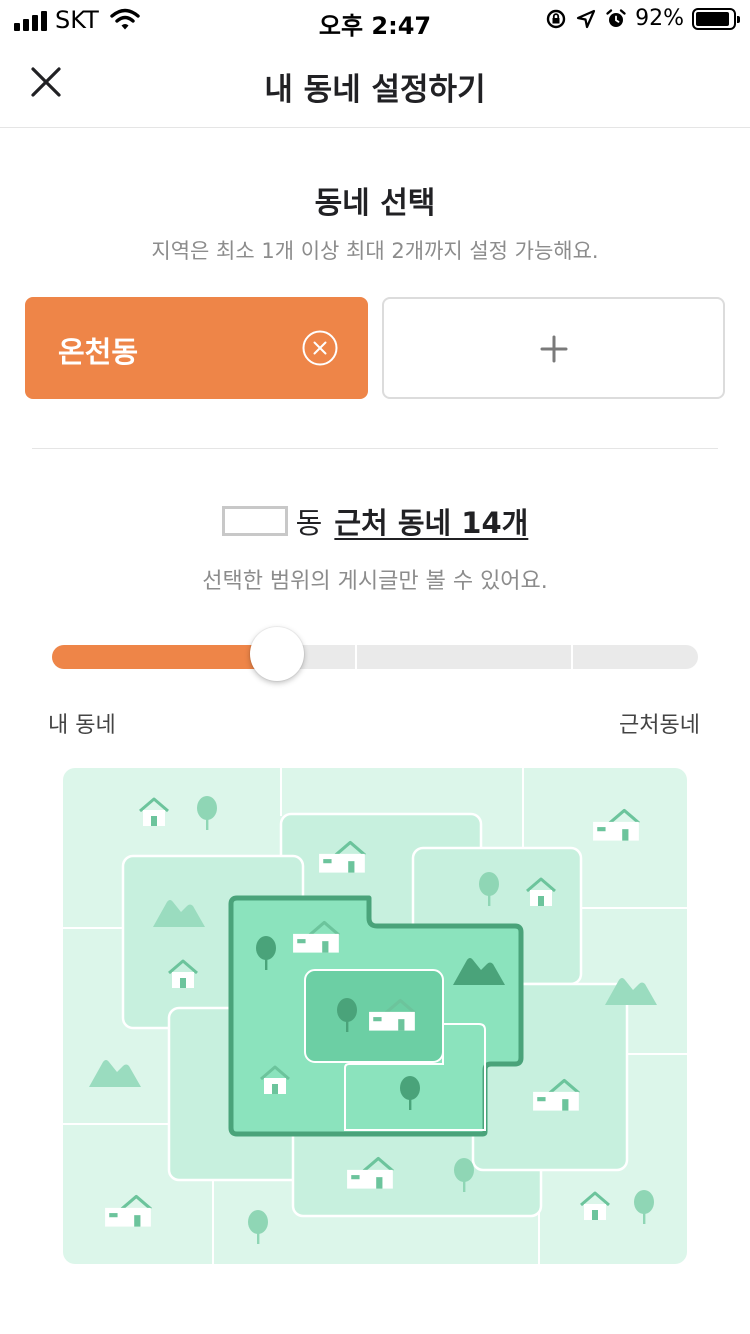 This screenshot has width=750, height=1334. Describe the element at coordinates (431, 521) in the screenshot. I see `nearby-neighborhoods-link: 근처 동네 14개` at that location.